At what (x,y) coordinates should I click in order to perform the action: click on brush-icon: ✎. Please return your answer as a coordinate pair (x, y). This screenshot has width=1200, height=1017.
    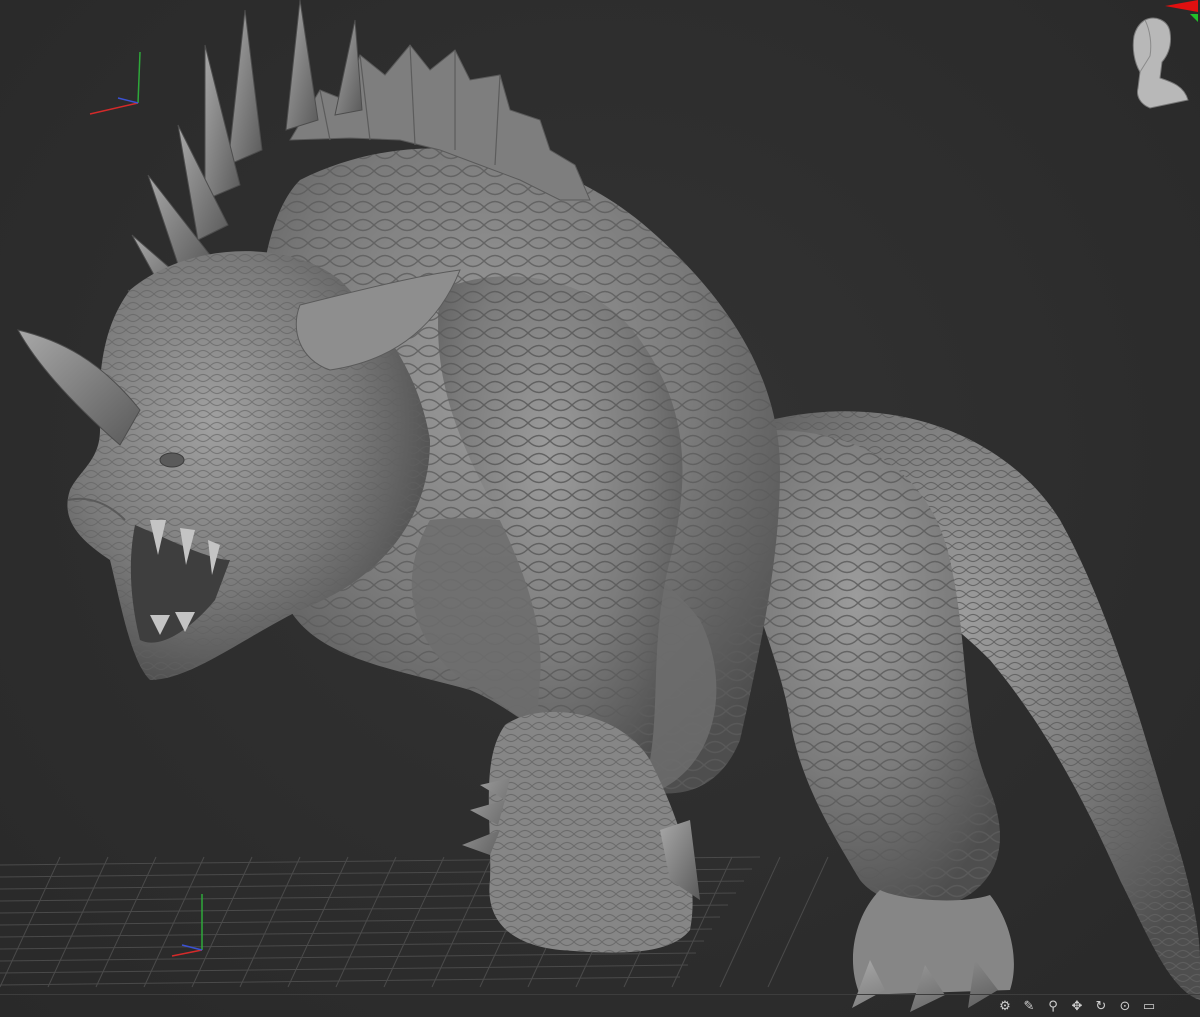
    Looking at the image, I should click on (1029, 1007).